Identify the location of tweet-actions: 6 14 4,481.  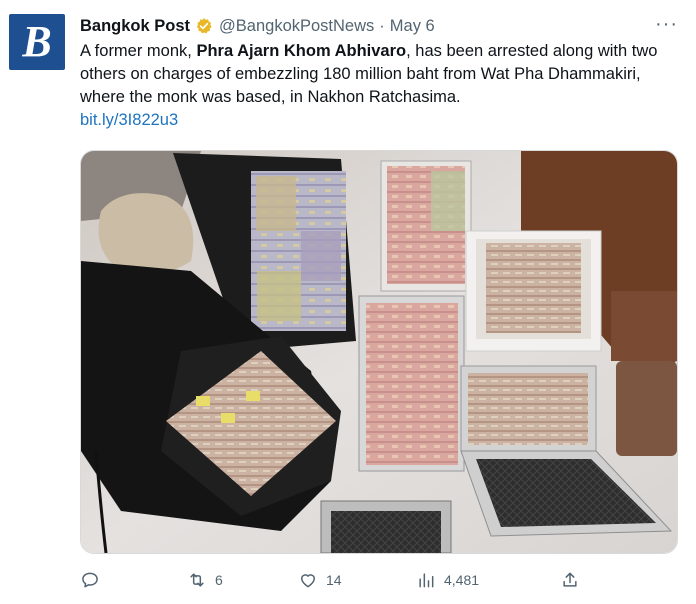
(335, 580).